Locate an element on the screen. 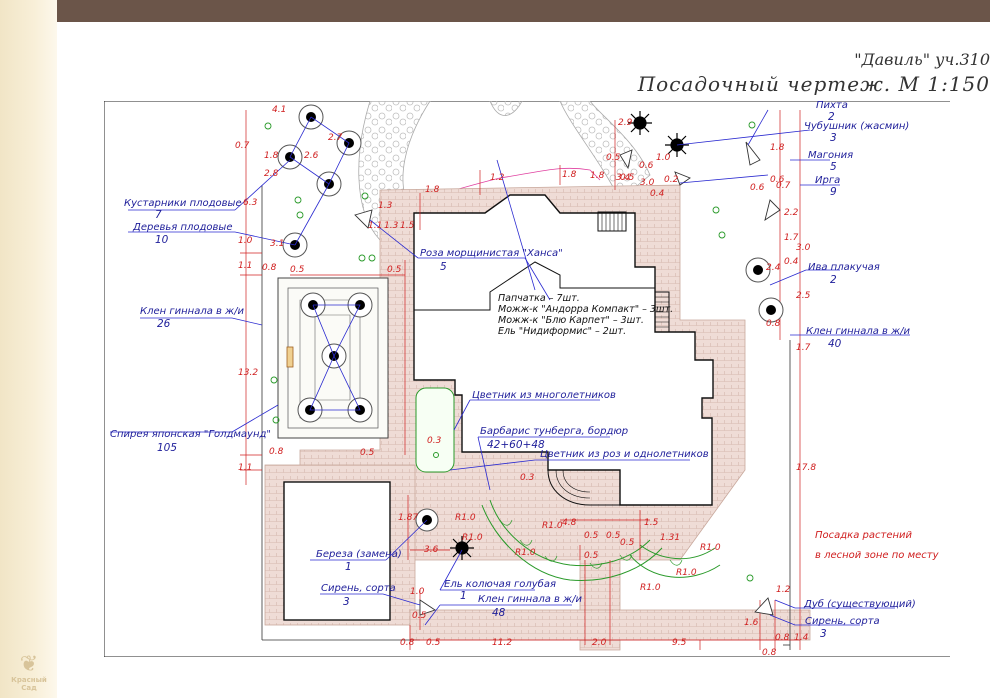  forest-note-line2: в лесной зоне по месту is located at coordinates (877, 555).